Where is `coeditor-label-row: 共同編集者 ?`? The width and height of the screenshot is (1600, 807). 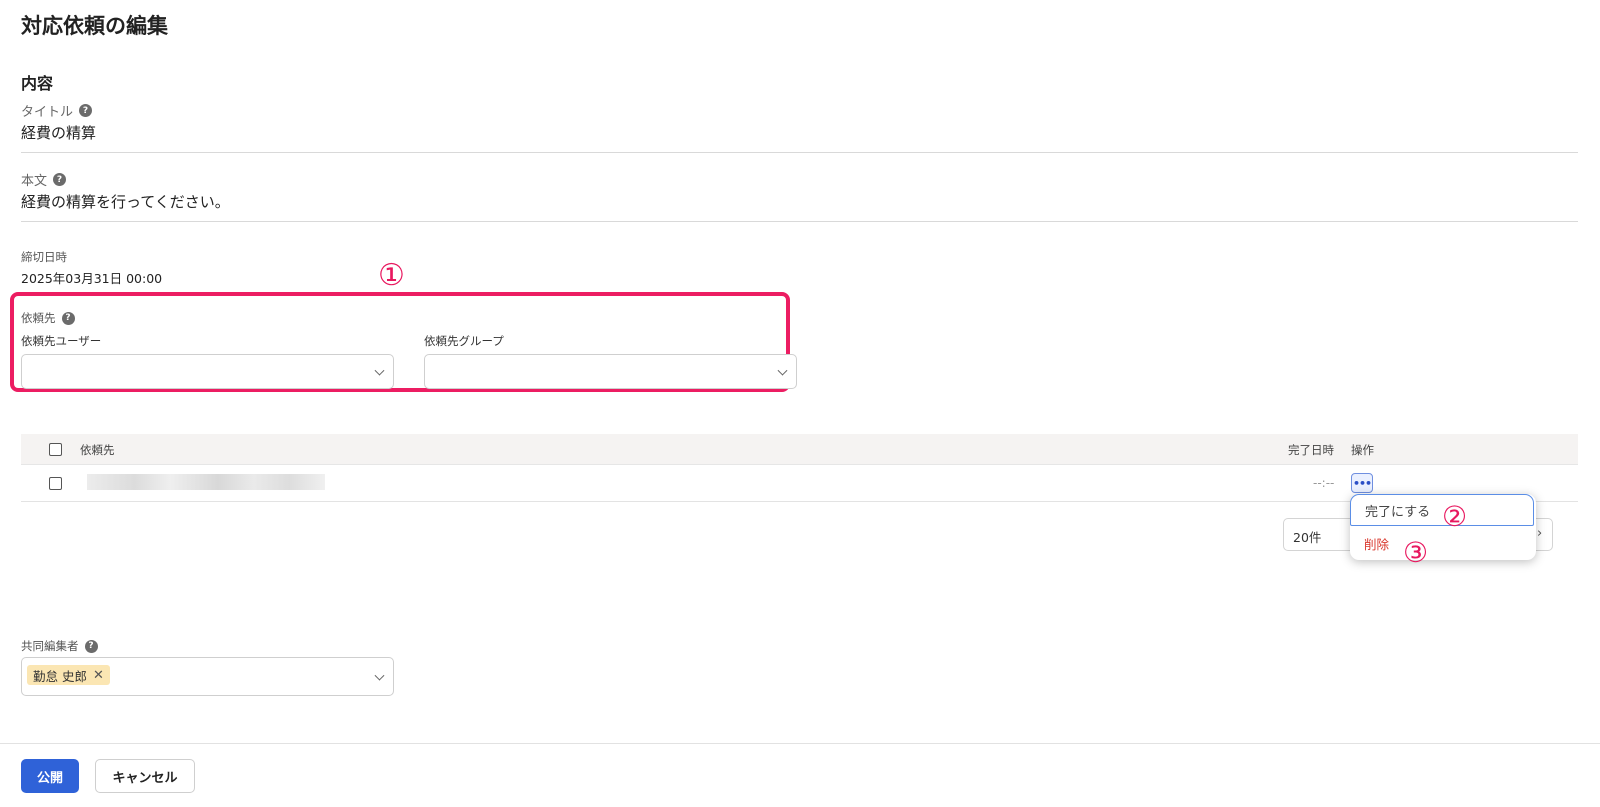 coeditor-label-row: 共同編集者 ? is located at coordinates (59, 646).